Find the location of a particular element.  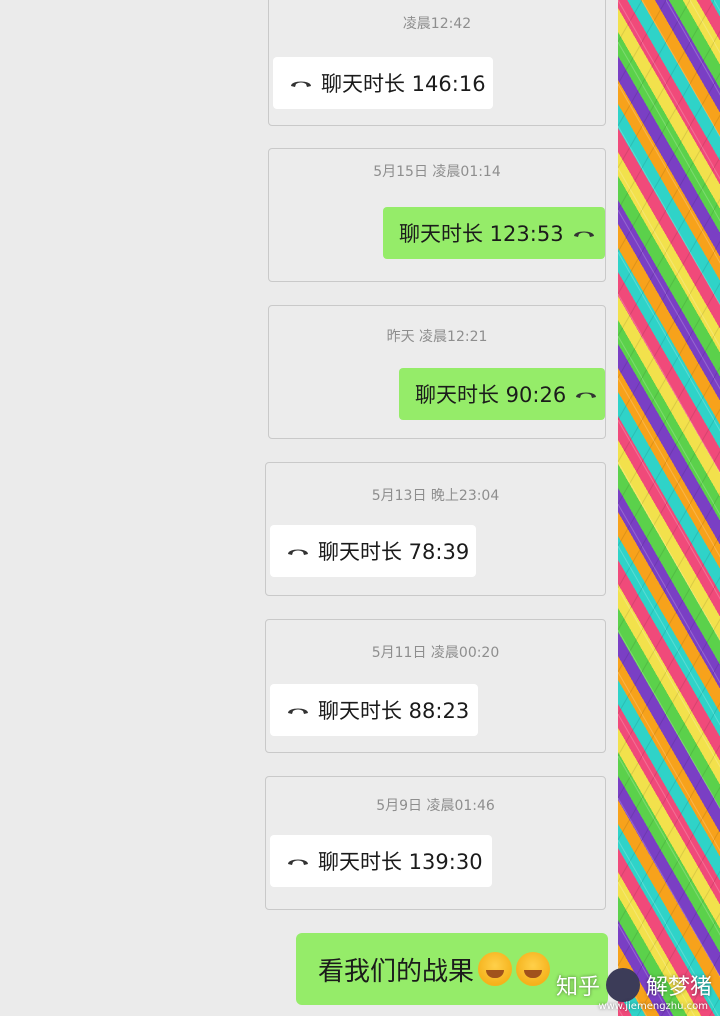

call-record-card: 昨天 凌晨12:21 聊天时长 90:26 is located at coordinates (437, 372).